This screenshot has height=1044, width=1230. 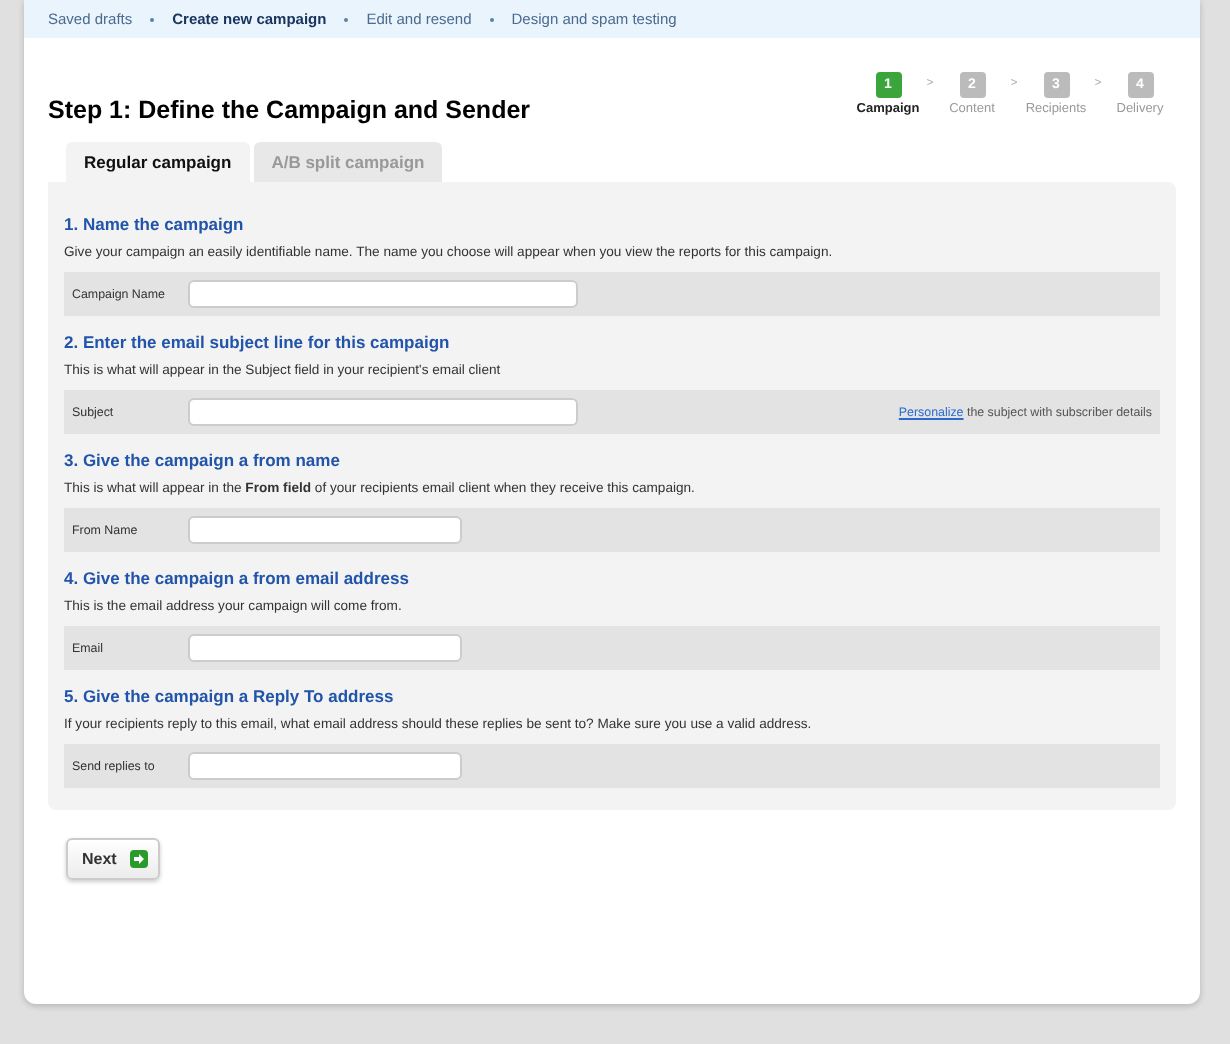 What do you see at coordinates (113, 859) in the screenshot?
I see `next-button: Next` at bounding box center [113, 859].